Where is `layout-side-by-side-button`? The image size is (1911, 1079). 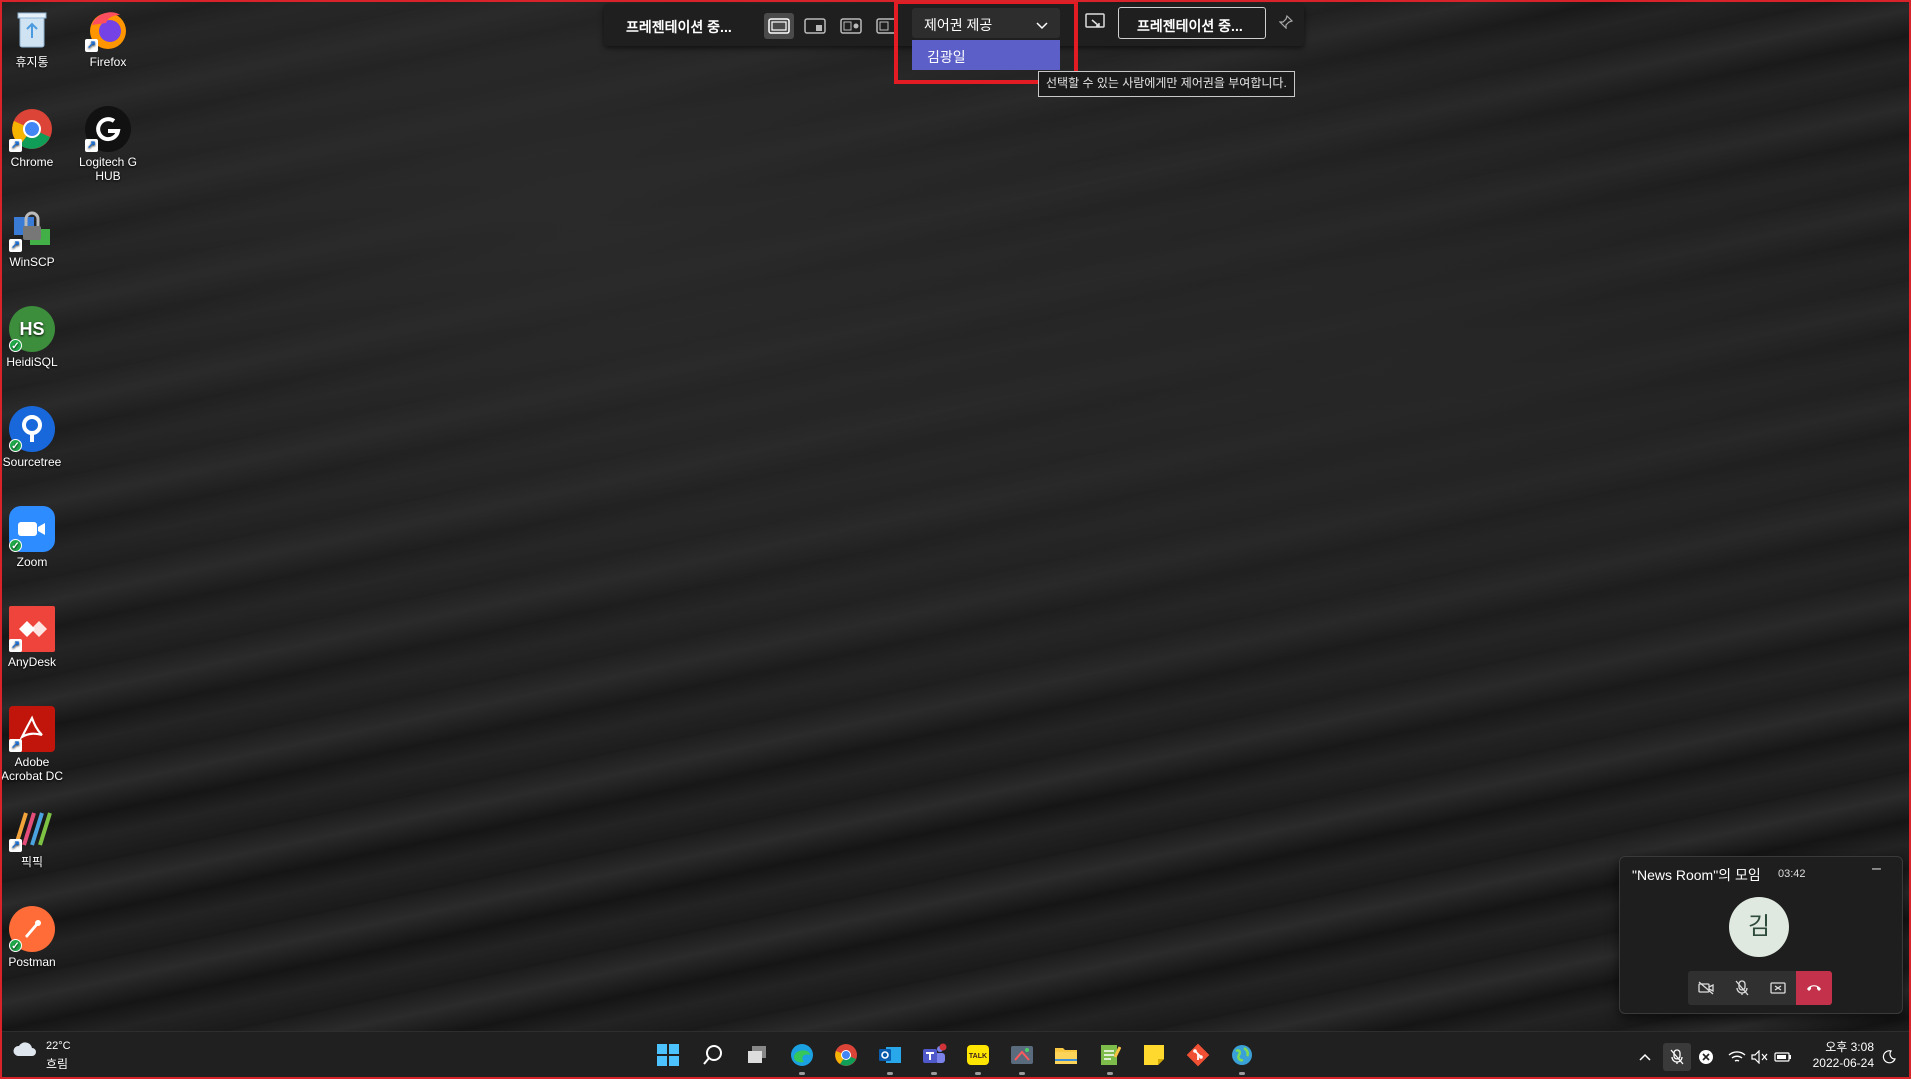 layout-side-by-side-button is located at coordinates (851, 26).